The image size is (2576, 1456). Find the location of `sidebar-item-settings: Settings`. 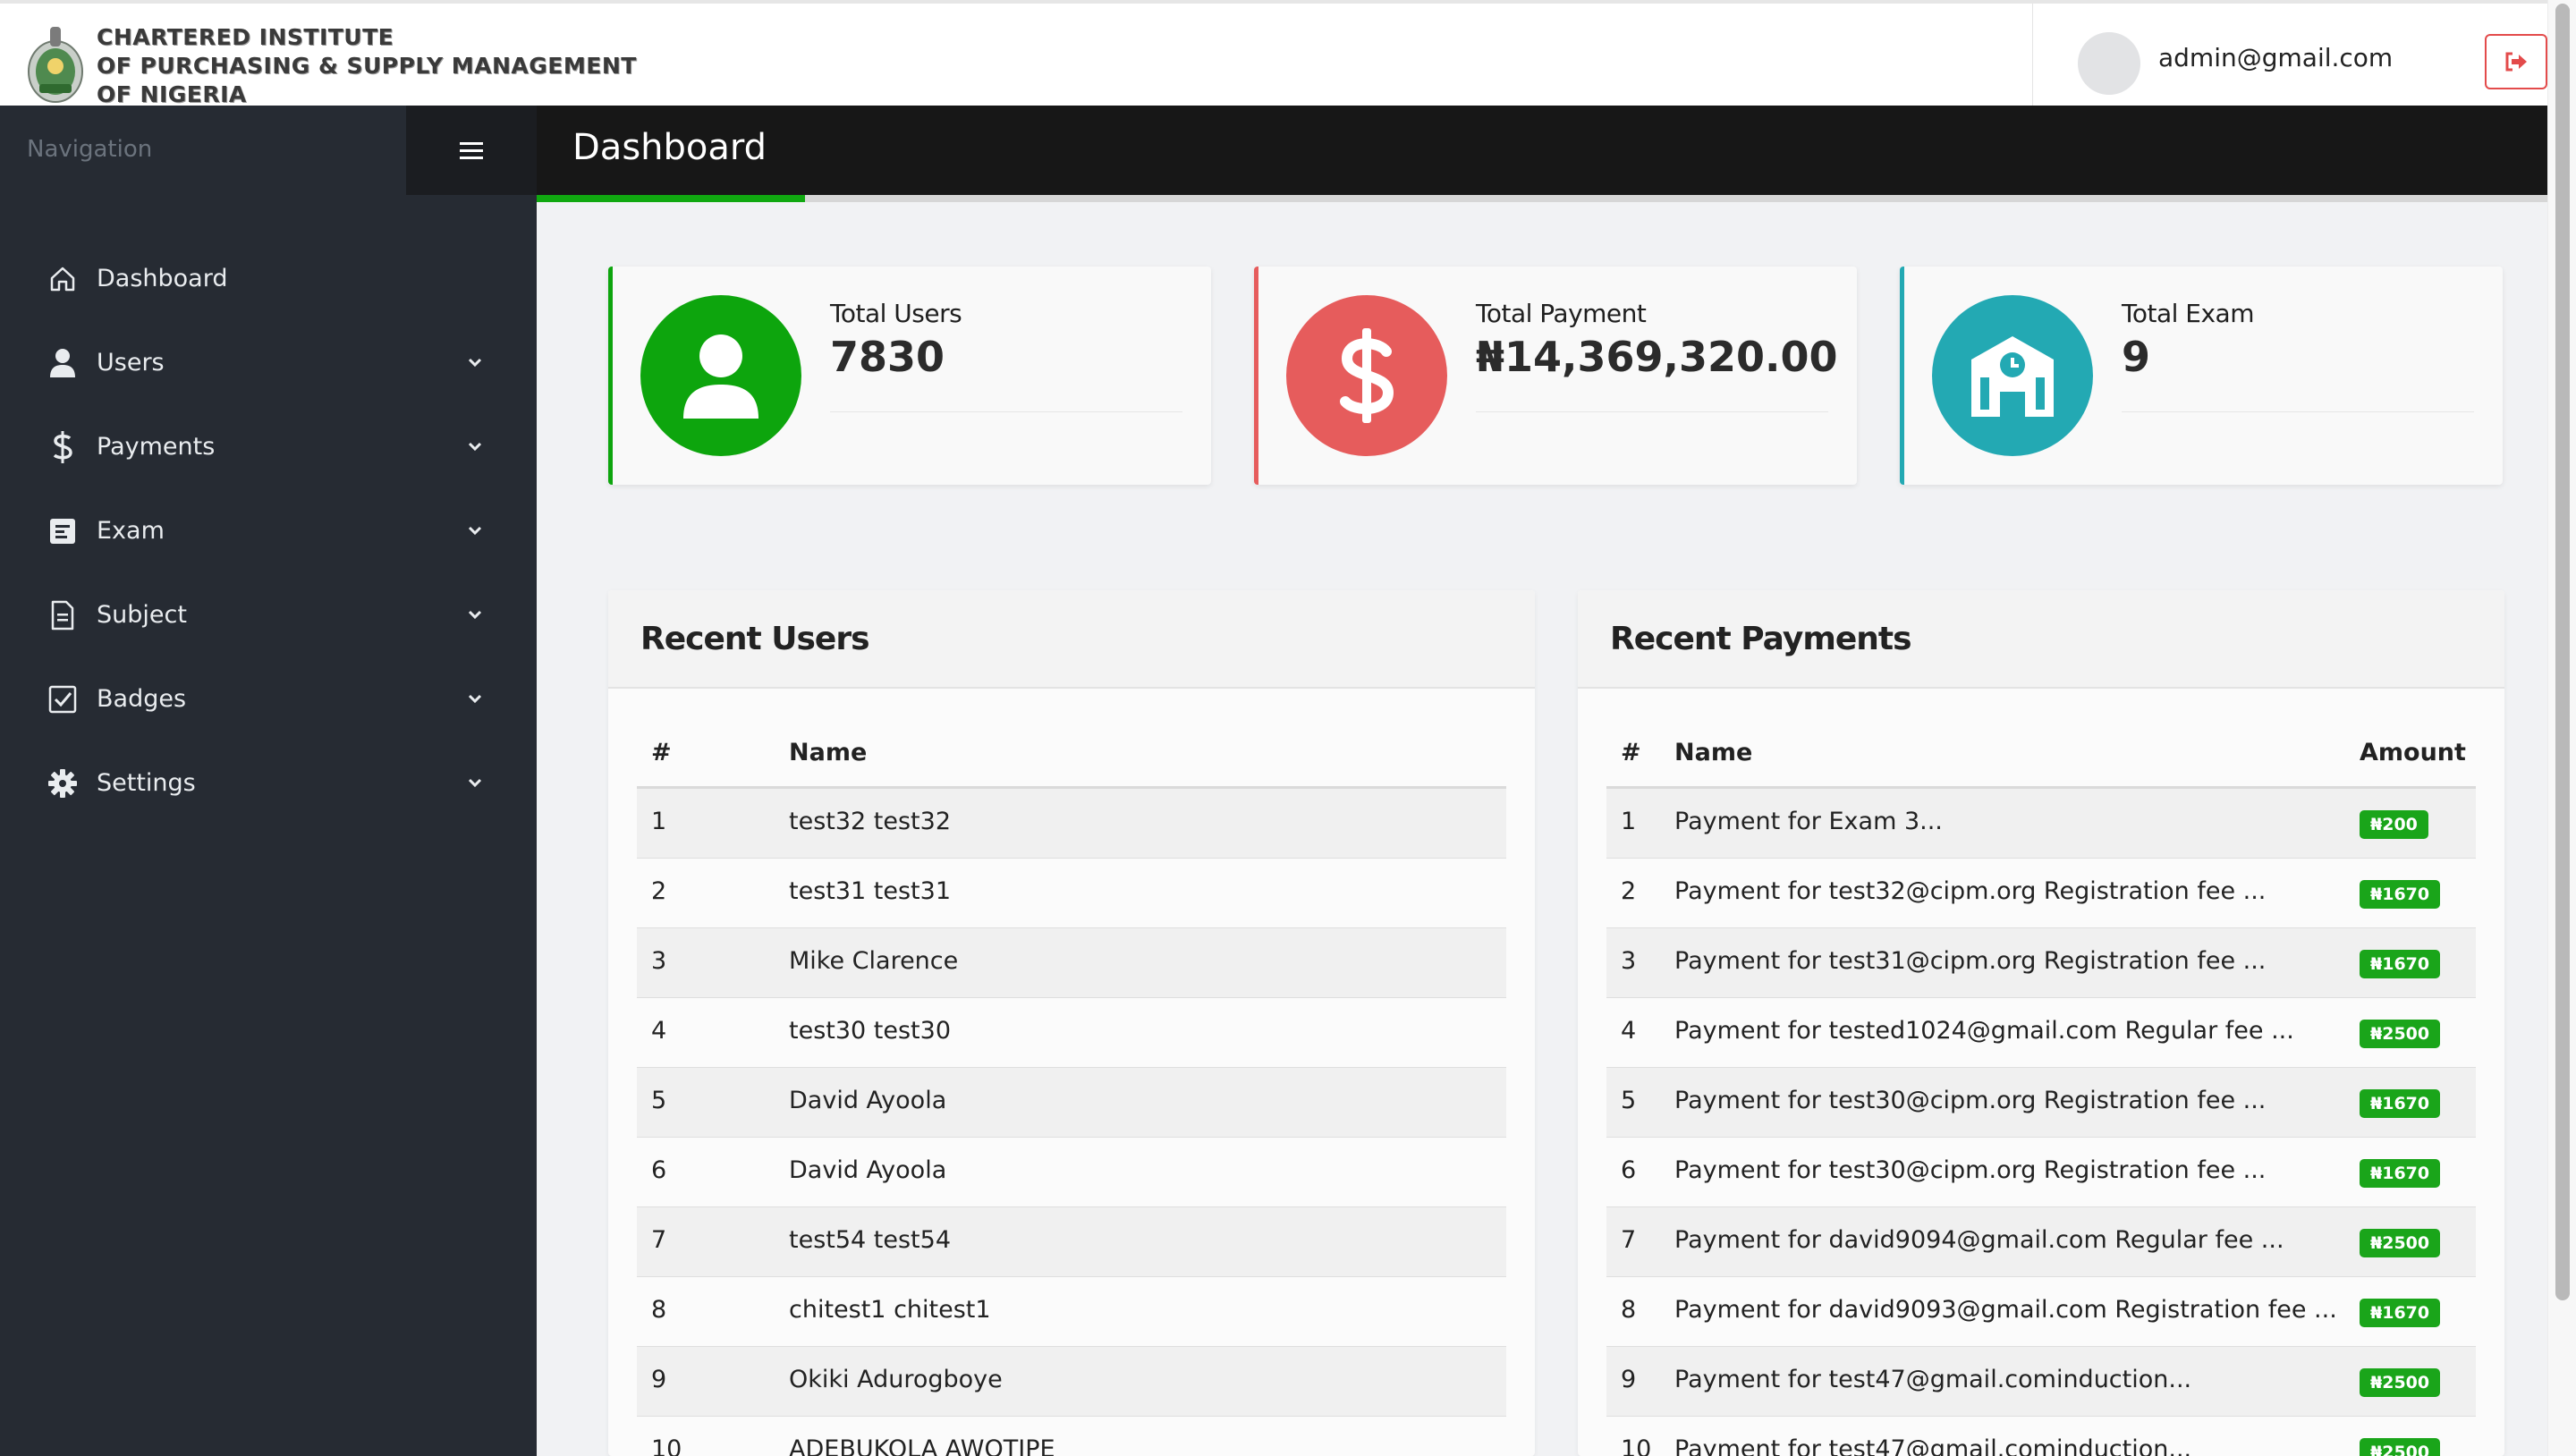

sidebar-item-settings: Settings is located at coordinates (268, 784).